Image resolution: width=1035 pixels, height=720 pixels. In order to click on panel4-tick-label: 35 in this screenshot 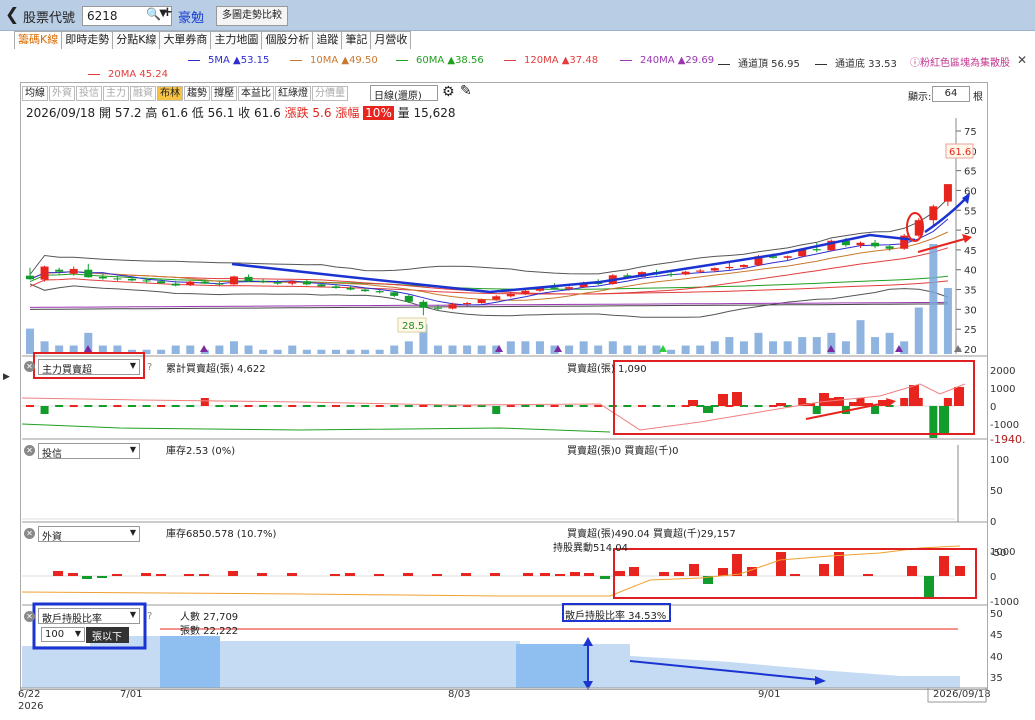, I will do `click(996, 678)`.